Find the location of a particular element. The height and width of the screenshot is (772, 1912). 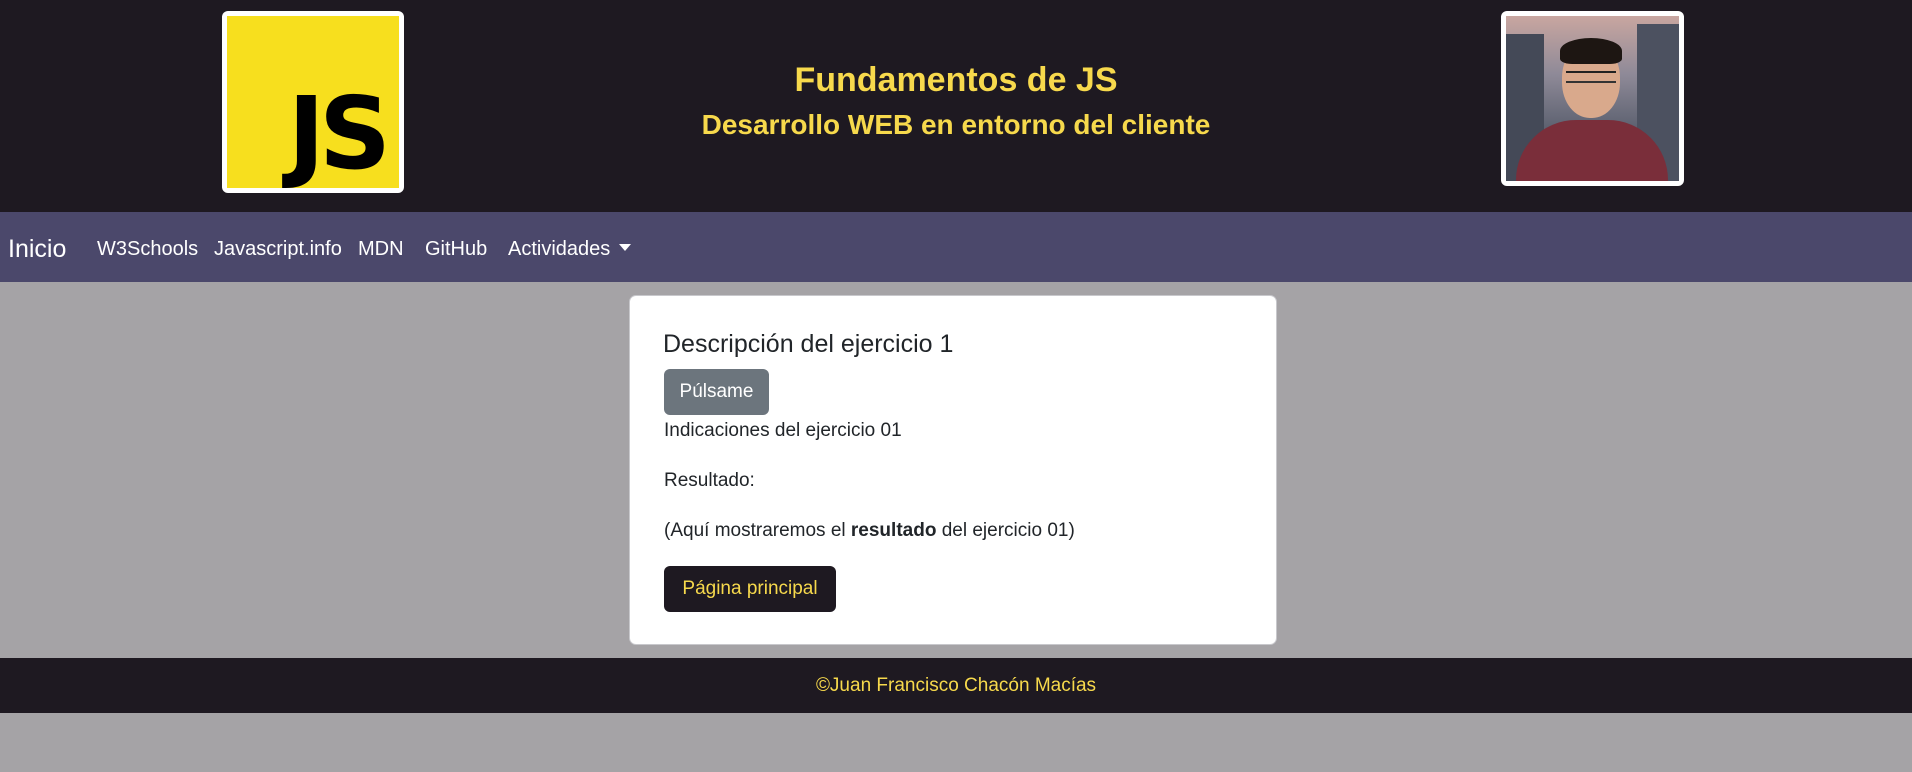

result-suffix: del ejercicio 01) is located at coordinates (1005, 530).